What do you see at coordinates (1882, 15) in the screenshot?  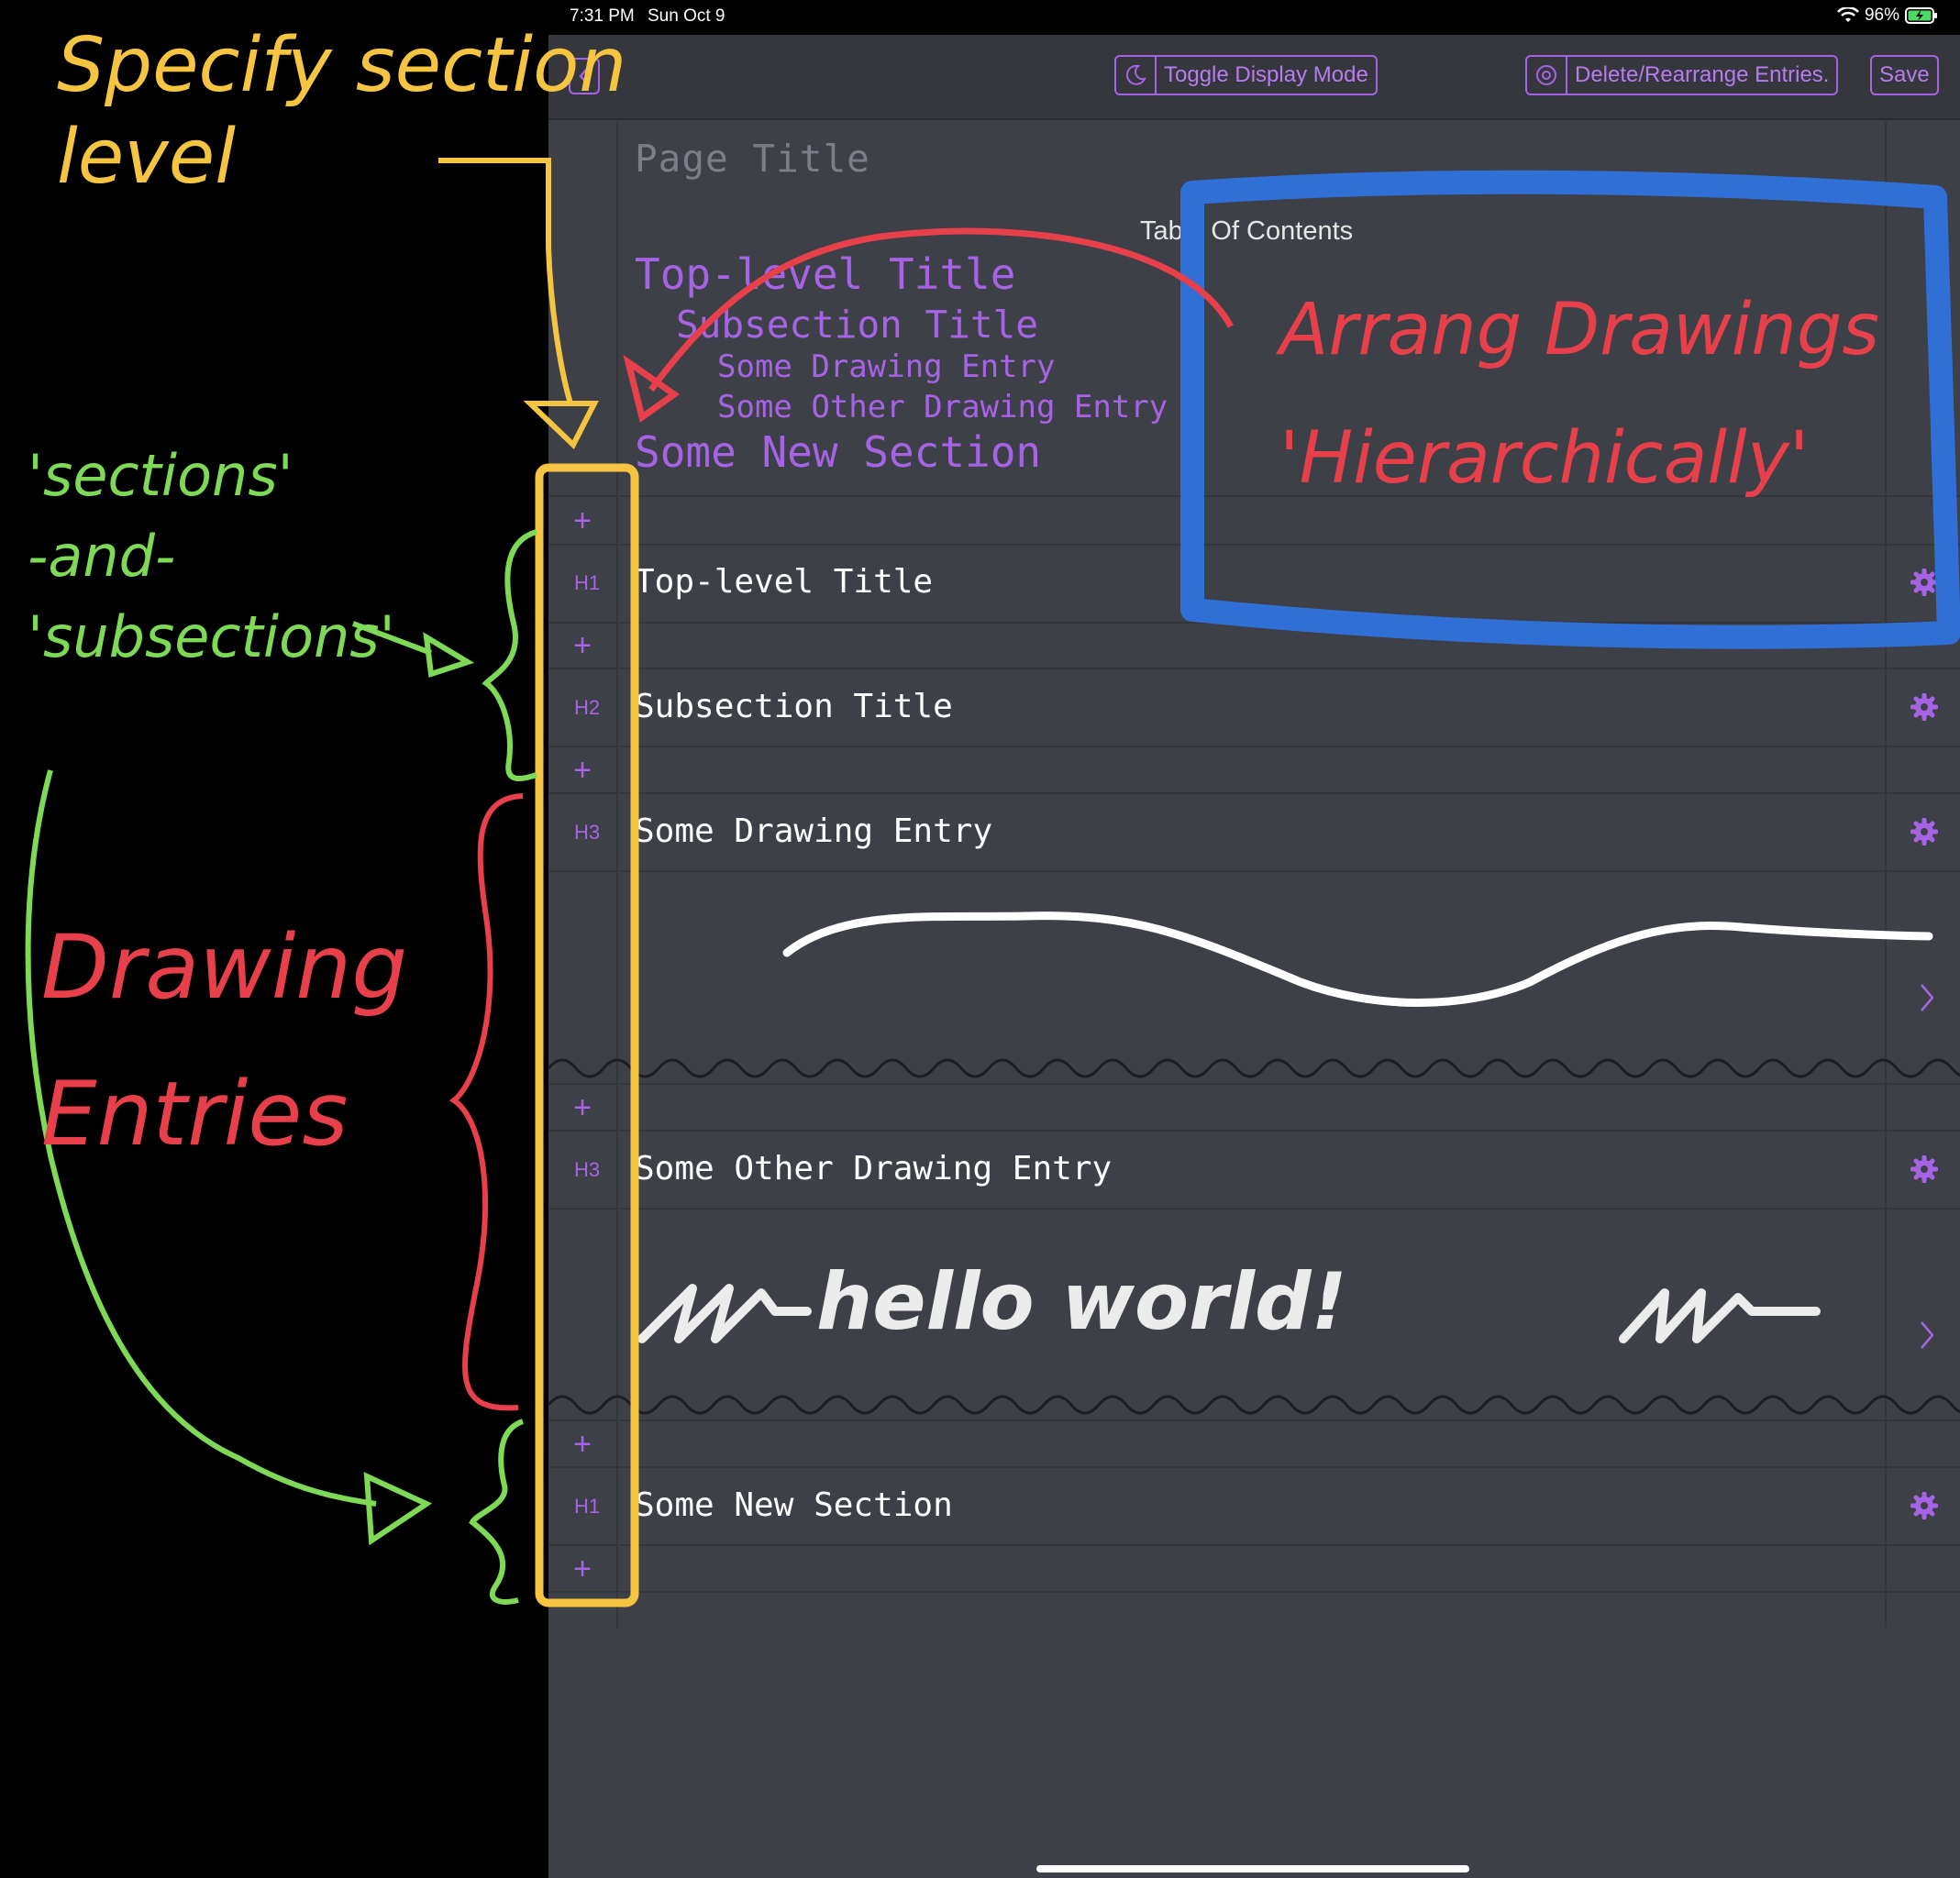 I see `battery-percent: 96%` at bounding box center [1882, 15].